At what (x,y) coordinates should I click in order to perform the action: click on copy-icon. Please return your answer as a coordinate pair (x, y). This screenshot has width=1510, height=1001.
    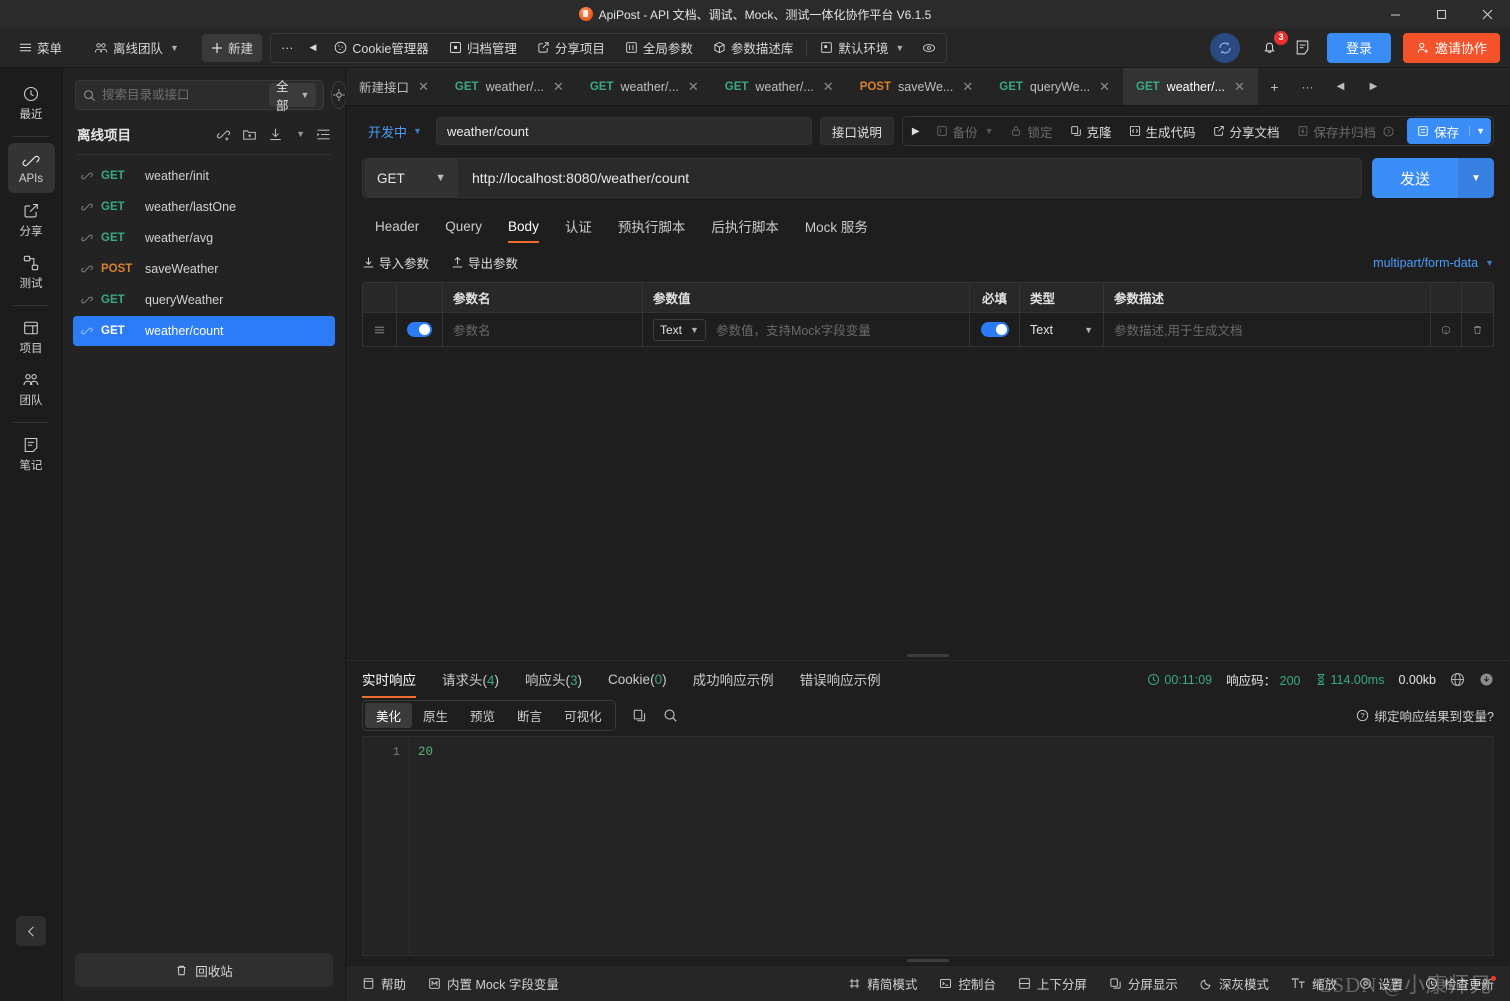
    Looking at the image, I should click on (639, 715).